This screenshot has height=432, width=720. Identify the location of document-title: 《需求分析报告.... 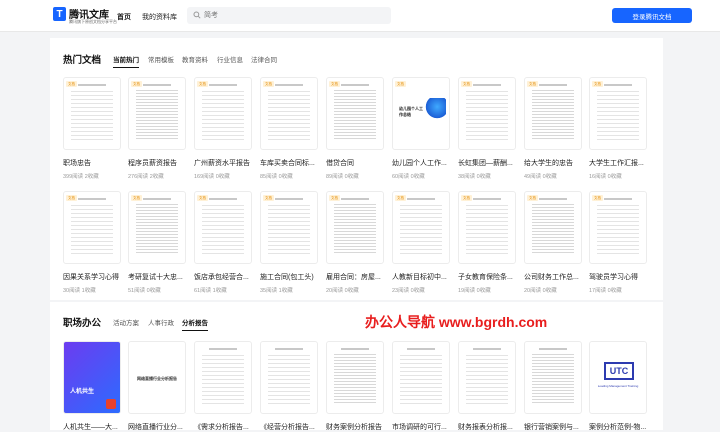
(225, 427).